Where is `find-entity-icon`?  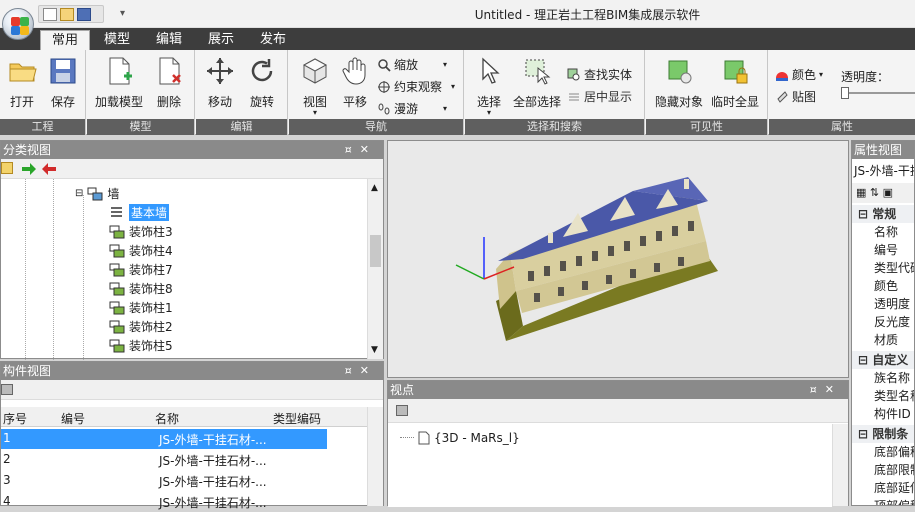 find-entity-icon is located at coordinates (573, 74).